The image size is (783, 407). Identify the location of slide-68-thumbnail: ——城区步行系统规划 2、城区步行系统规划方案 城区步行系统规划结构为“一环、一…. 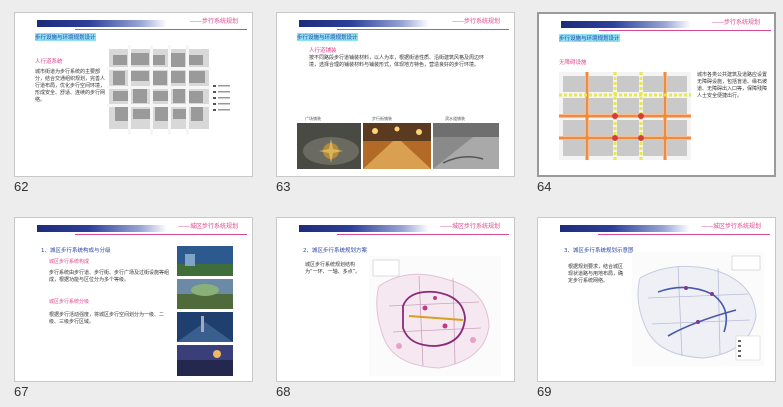
(395, 299).